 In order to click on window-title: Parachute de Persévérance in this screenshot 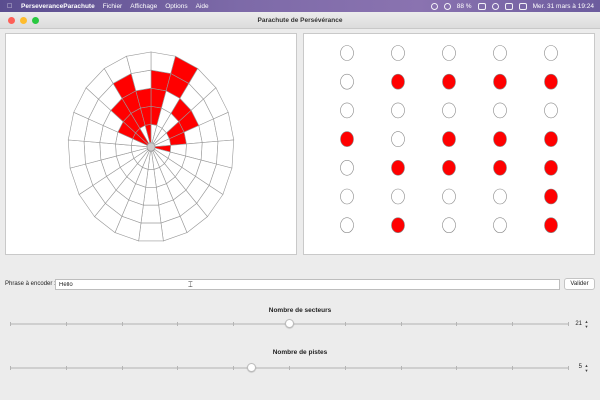, I will do `click(300, 20)`.